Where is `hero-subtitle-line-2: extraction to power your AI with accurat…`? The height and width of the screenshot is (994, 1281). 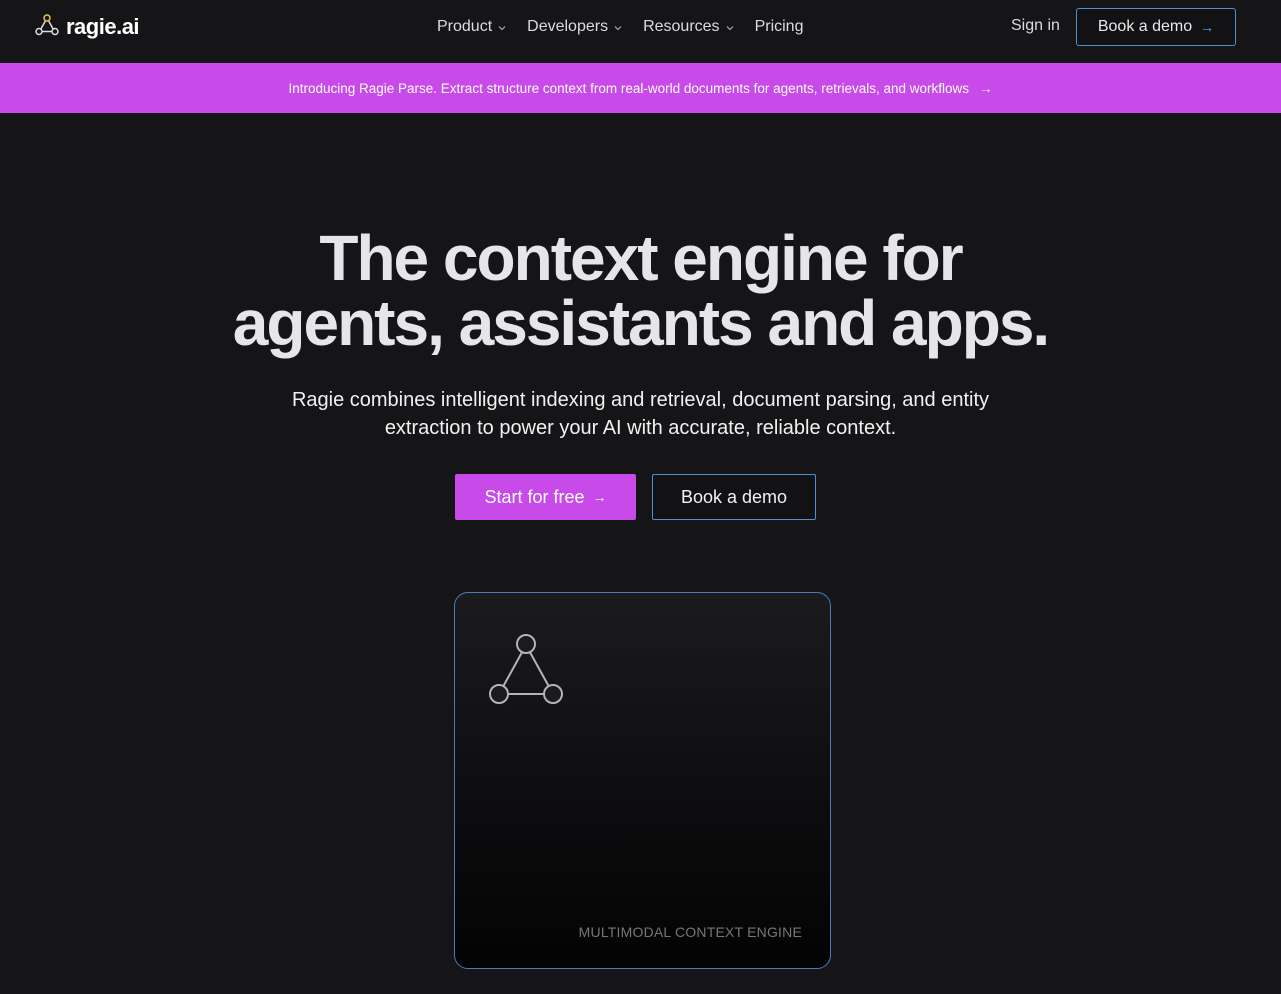
hero-subtitle-line-2: extraction to power your AI with accurat… is located at coordinates (640, 428).